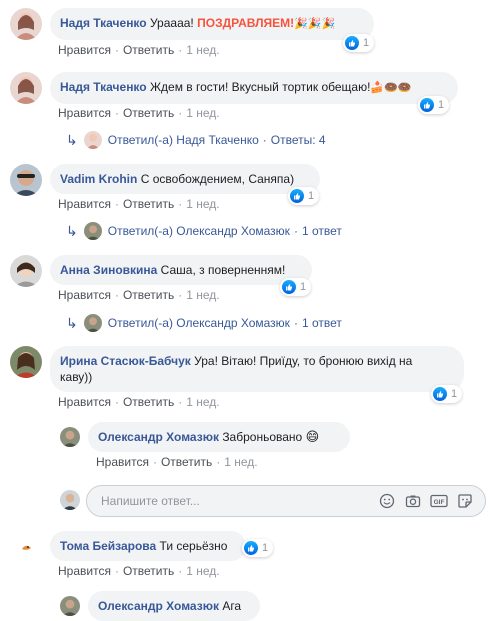 Image resolution: width=497 pixels, height=621 pixels. I want to click on comment-author: Анна Зиновкина, so click(108, 270).